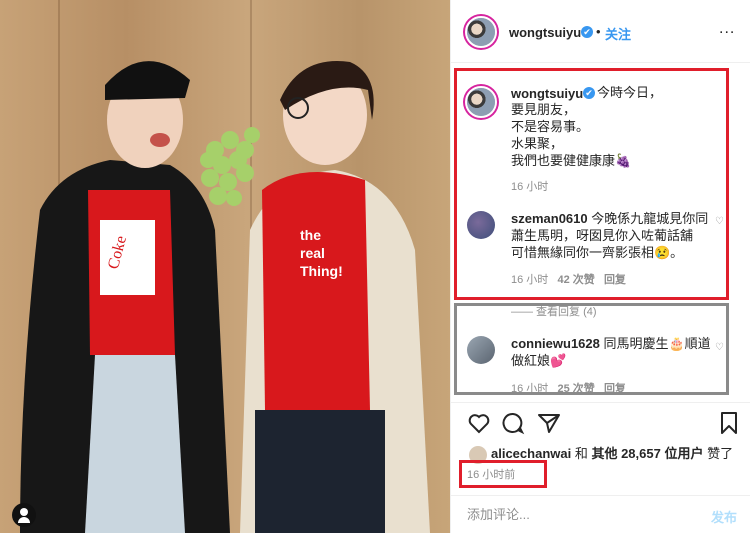 The image size is (750, 534). Describe the element at coordinates (491, 474) in the screenshot. I see `post-timestamp: 16 小时前` at that location.